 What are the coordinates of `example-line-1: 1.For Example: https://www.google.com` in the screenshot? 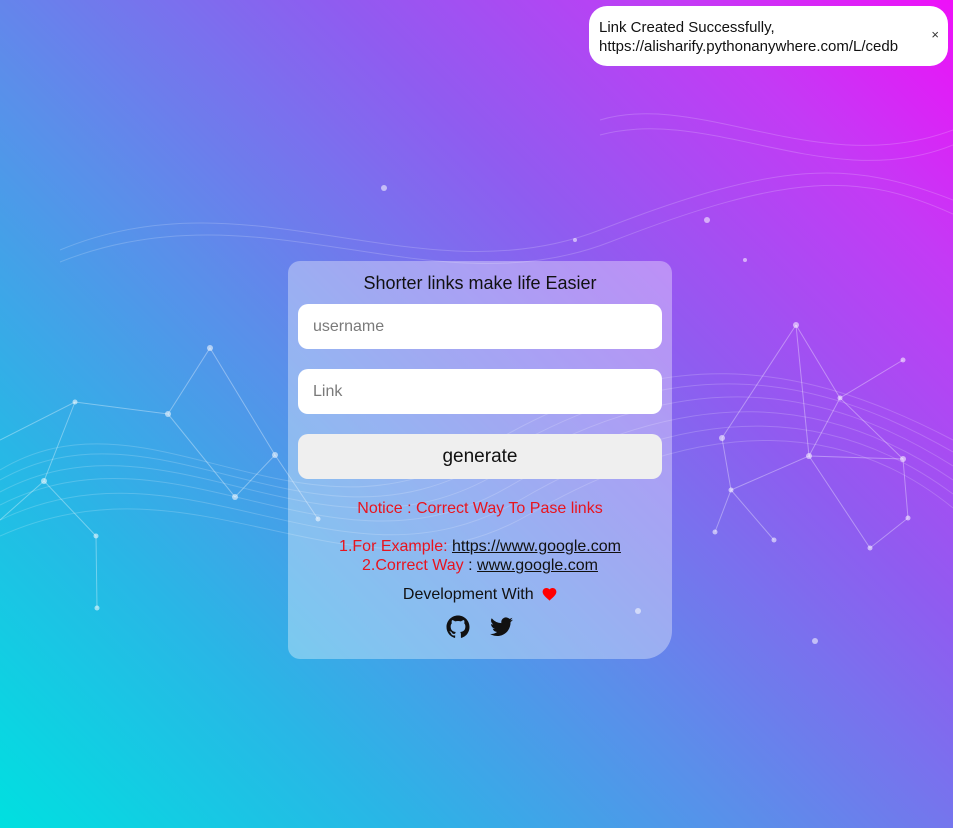 It's located at (480, 546).